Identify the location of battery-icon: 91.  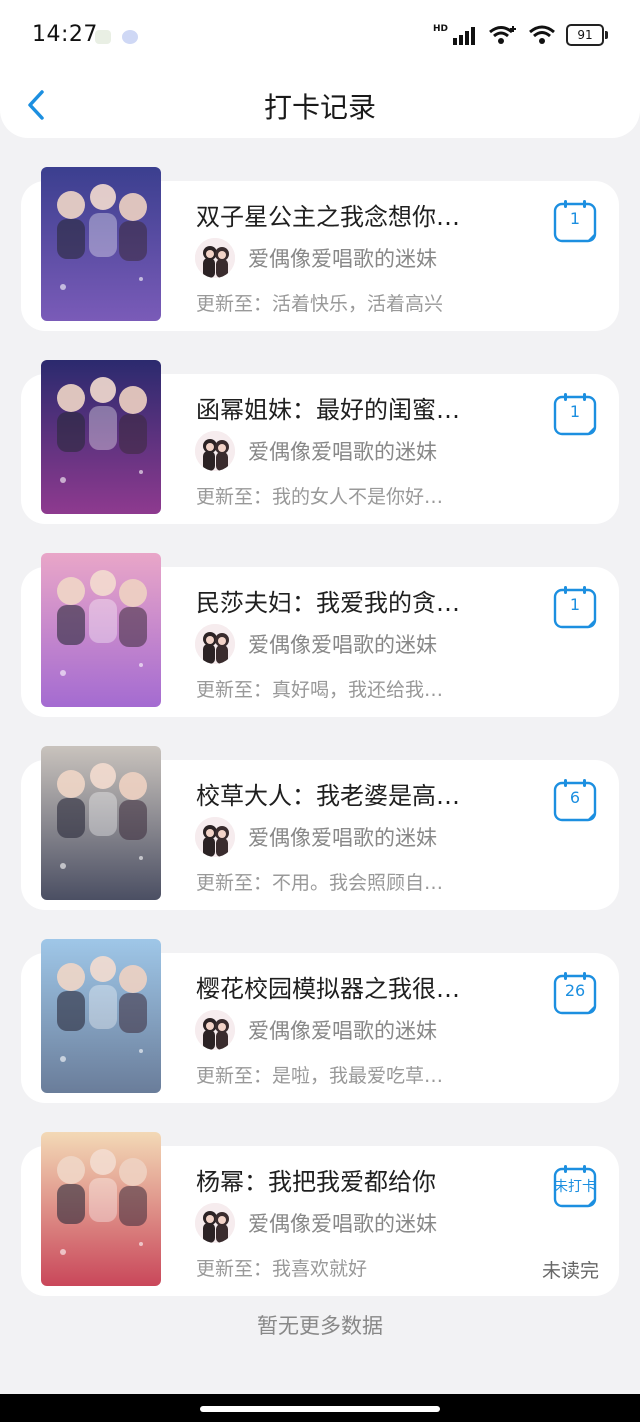
(587, 35).